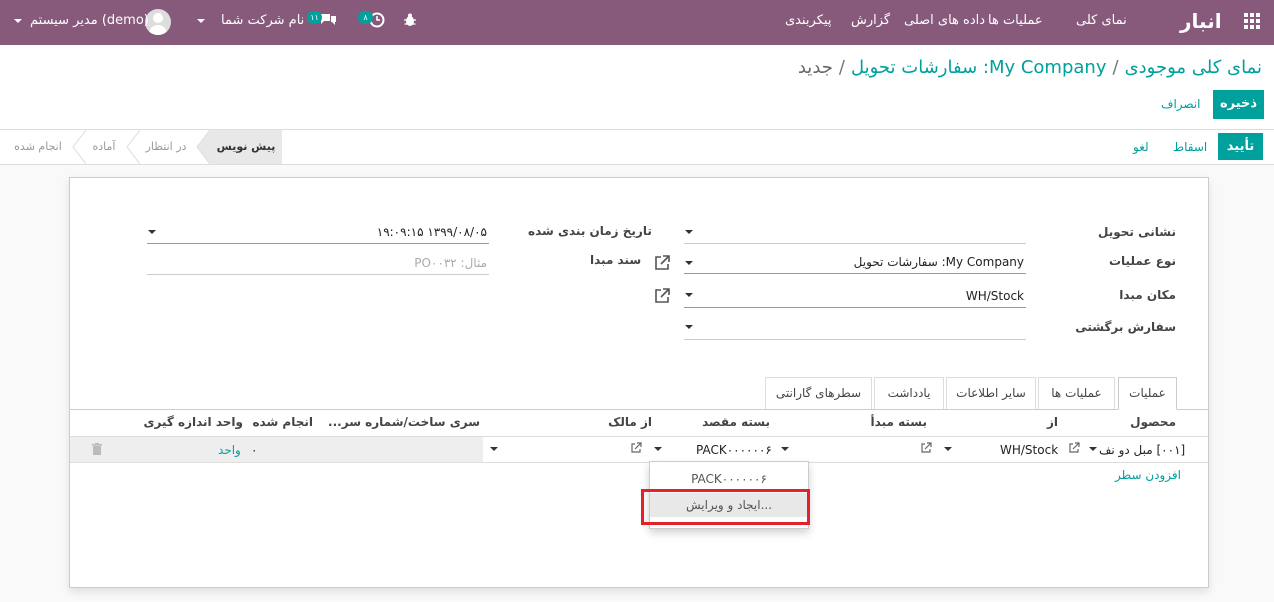 This screenshot has width=1274, height=602. What do you see at coordinates (1180, 104) in the screenshot?
I see `discard-button: انصراف` at bounding box center [1180, 104].